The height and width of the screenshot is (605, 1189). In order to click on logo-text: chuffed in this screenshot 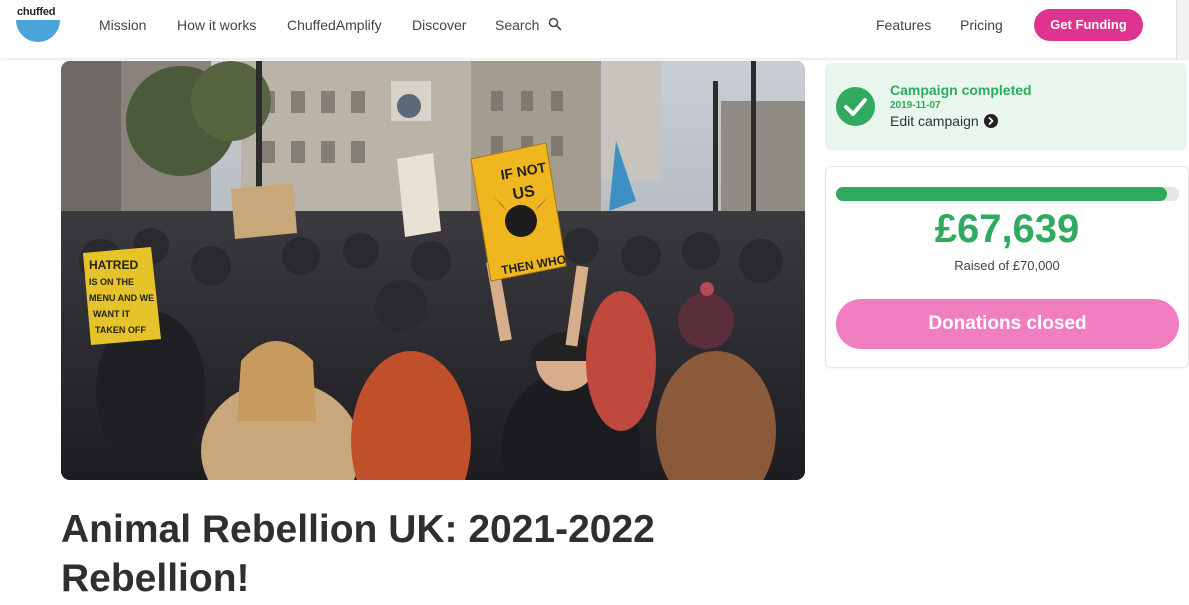, I will do `click(36, 12)`.